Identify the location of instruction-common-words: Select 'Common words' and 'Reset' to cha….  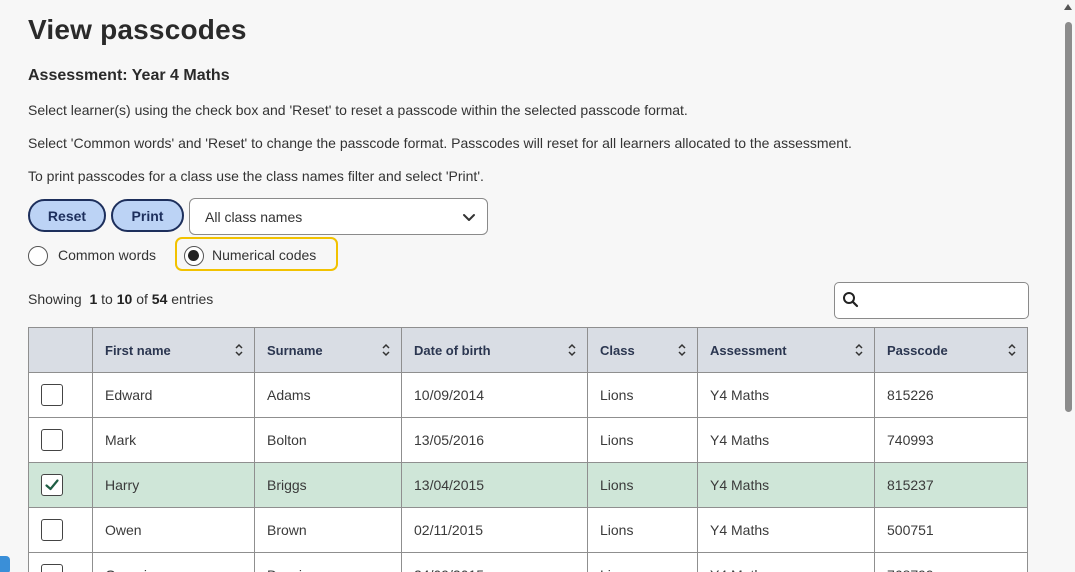
(440, 143).